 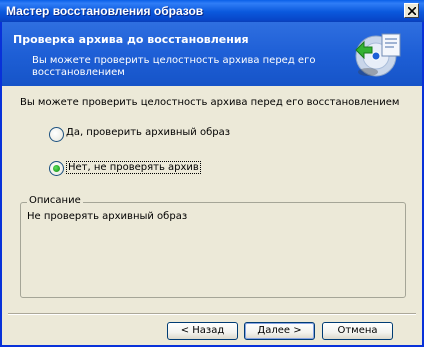 What do you see at coordinates (378, 55) in the screenshot?
I see `restore-wizard-icon` at bounding box center [378, 55].